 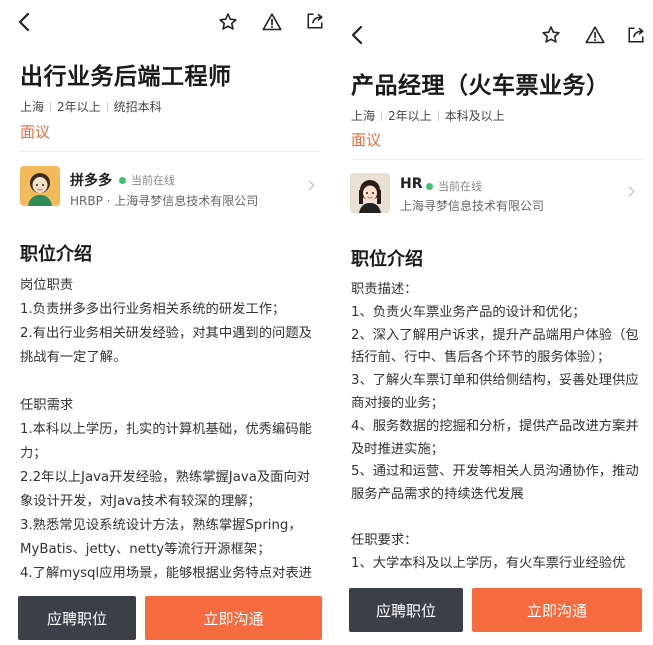 What do you see at coordinates (437, 495) in the screenshot?
I see `description-line: 服务产品需求的持续迭代发展` at bounding box center [437, 495].